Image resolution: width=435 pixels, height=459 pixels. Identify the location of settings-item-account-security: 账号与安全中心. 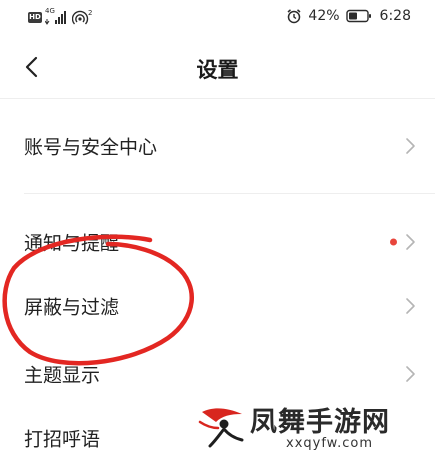
(217, 146).